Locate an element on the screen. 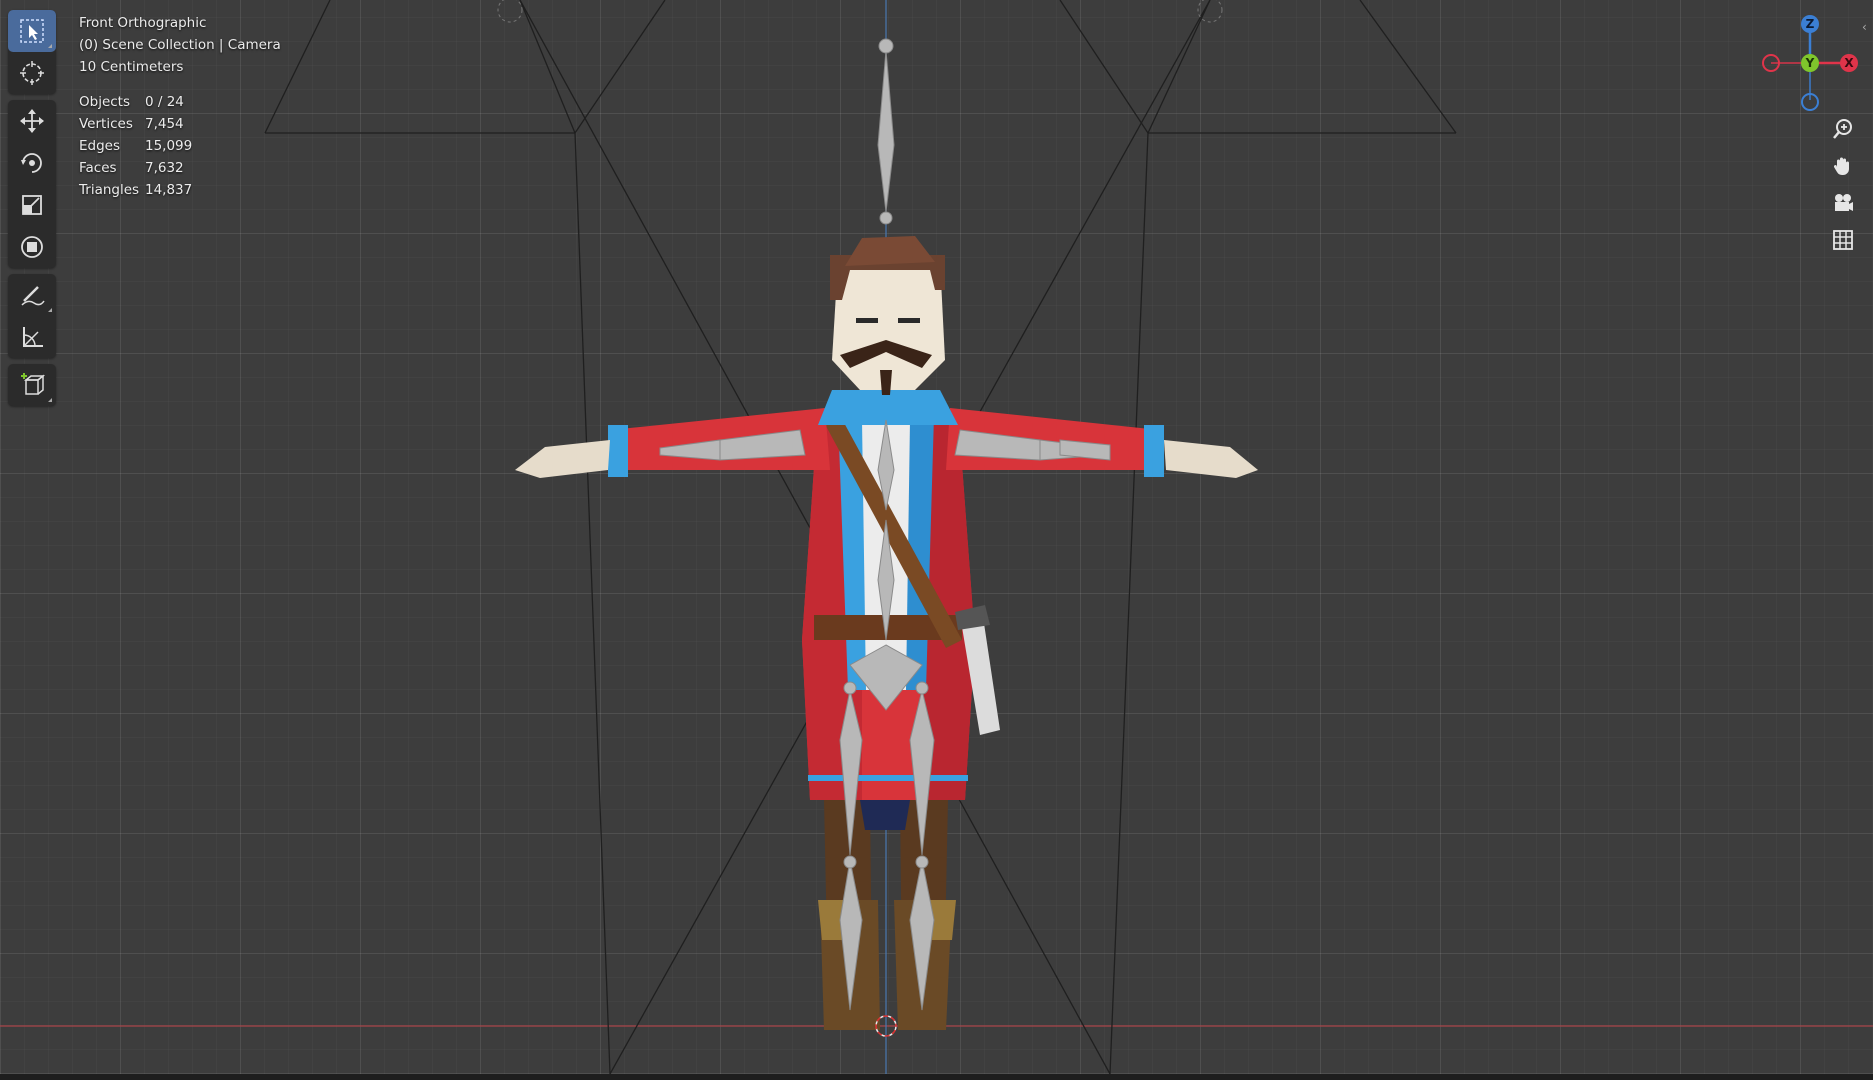 The image size is (1873, 1080). unit-scale: 10 Centimeters is located at coordinates (131, 67).